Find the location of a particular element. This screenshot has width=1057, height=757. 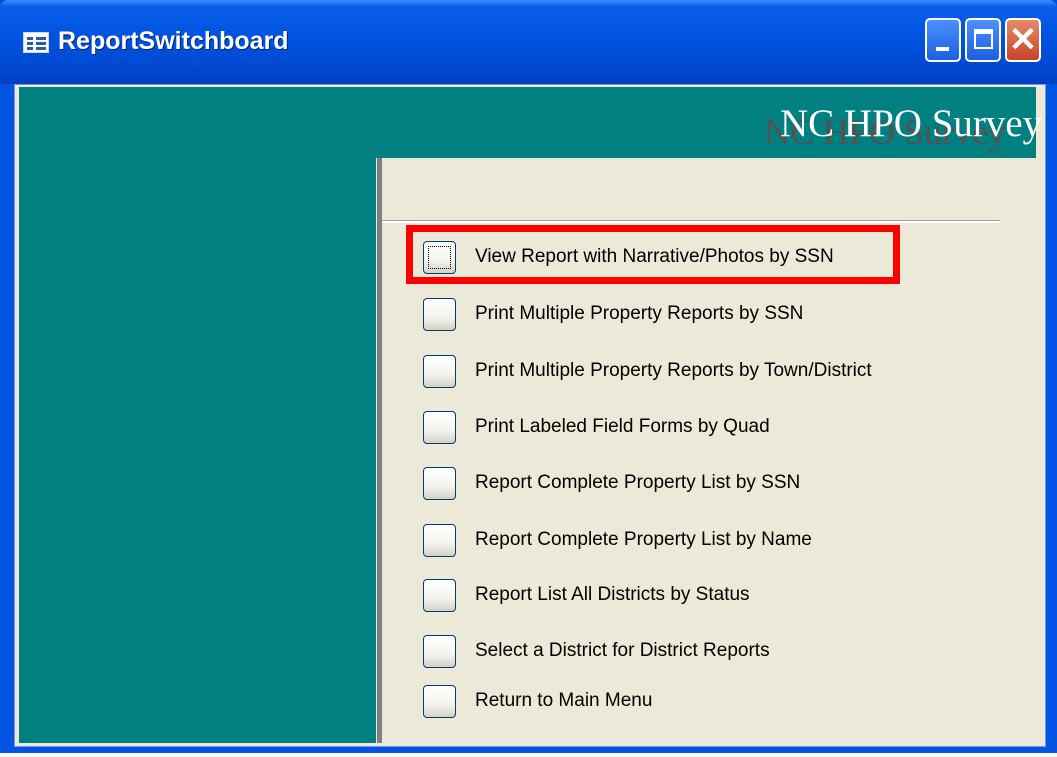

close-icon: ✕ is located at coordinates (1023, 40).